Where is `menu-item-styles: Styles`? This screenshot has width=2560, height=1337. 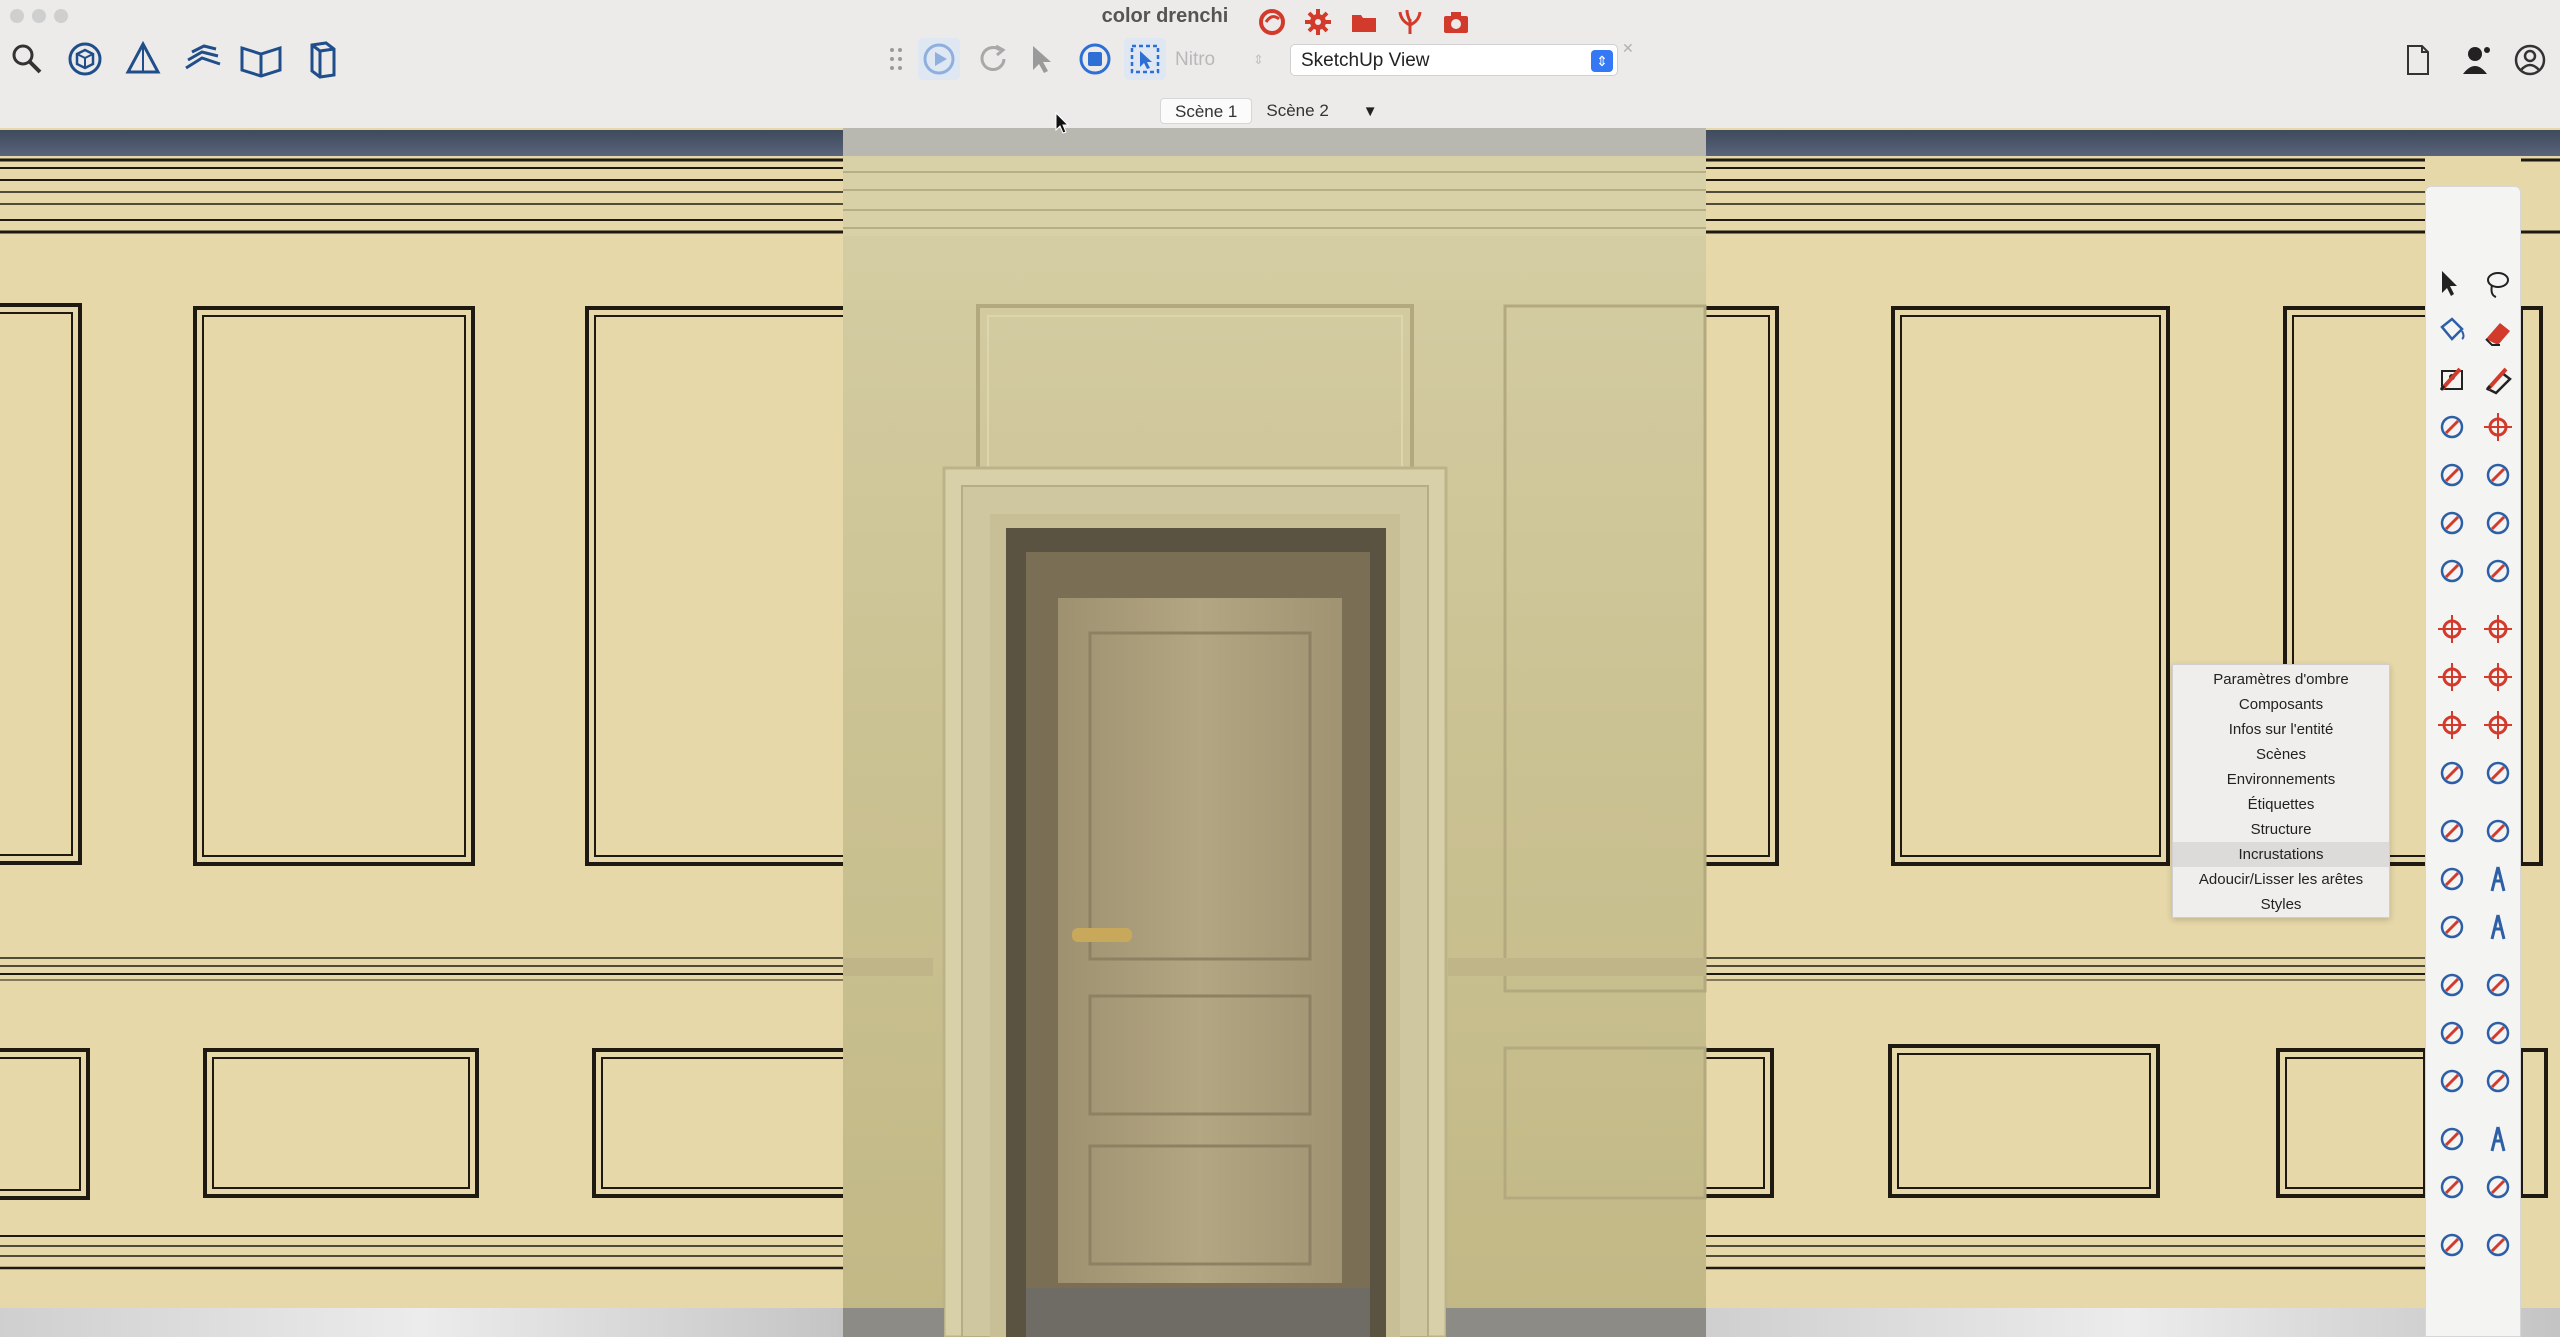 menu-item-styles: Styles is located at coordinates (2281, 904).